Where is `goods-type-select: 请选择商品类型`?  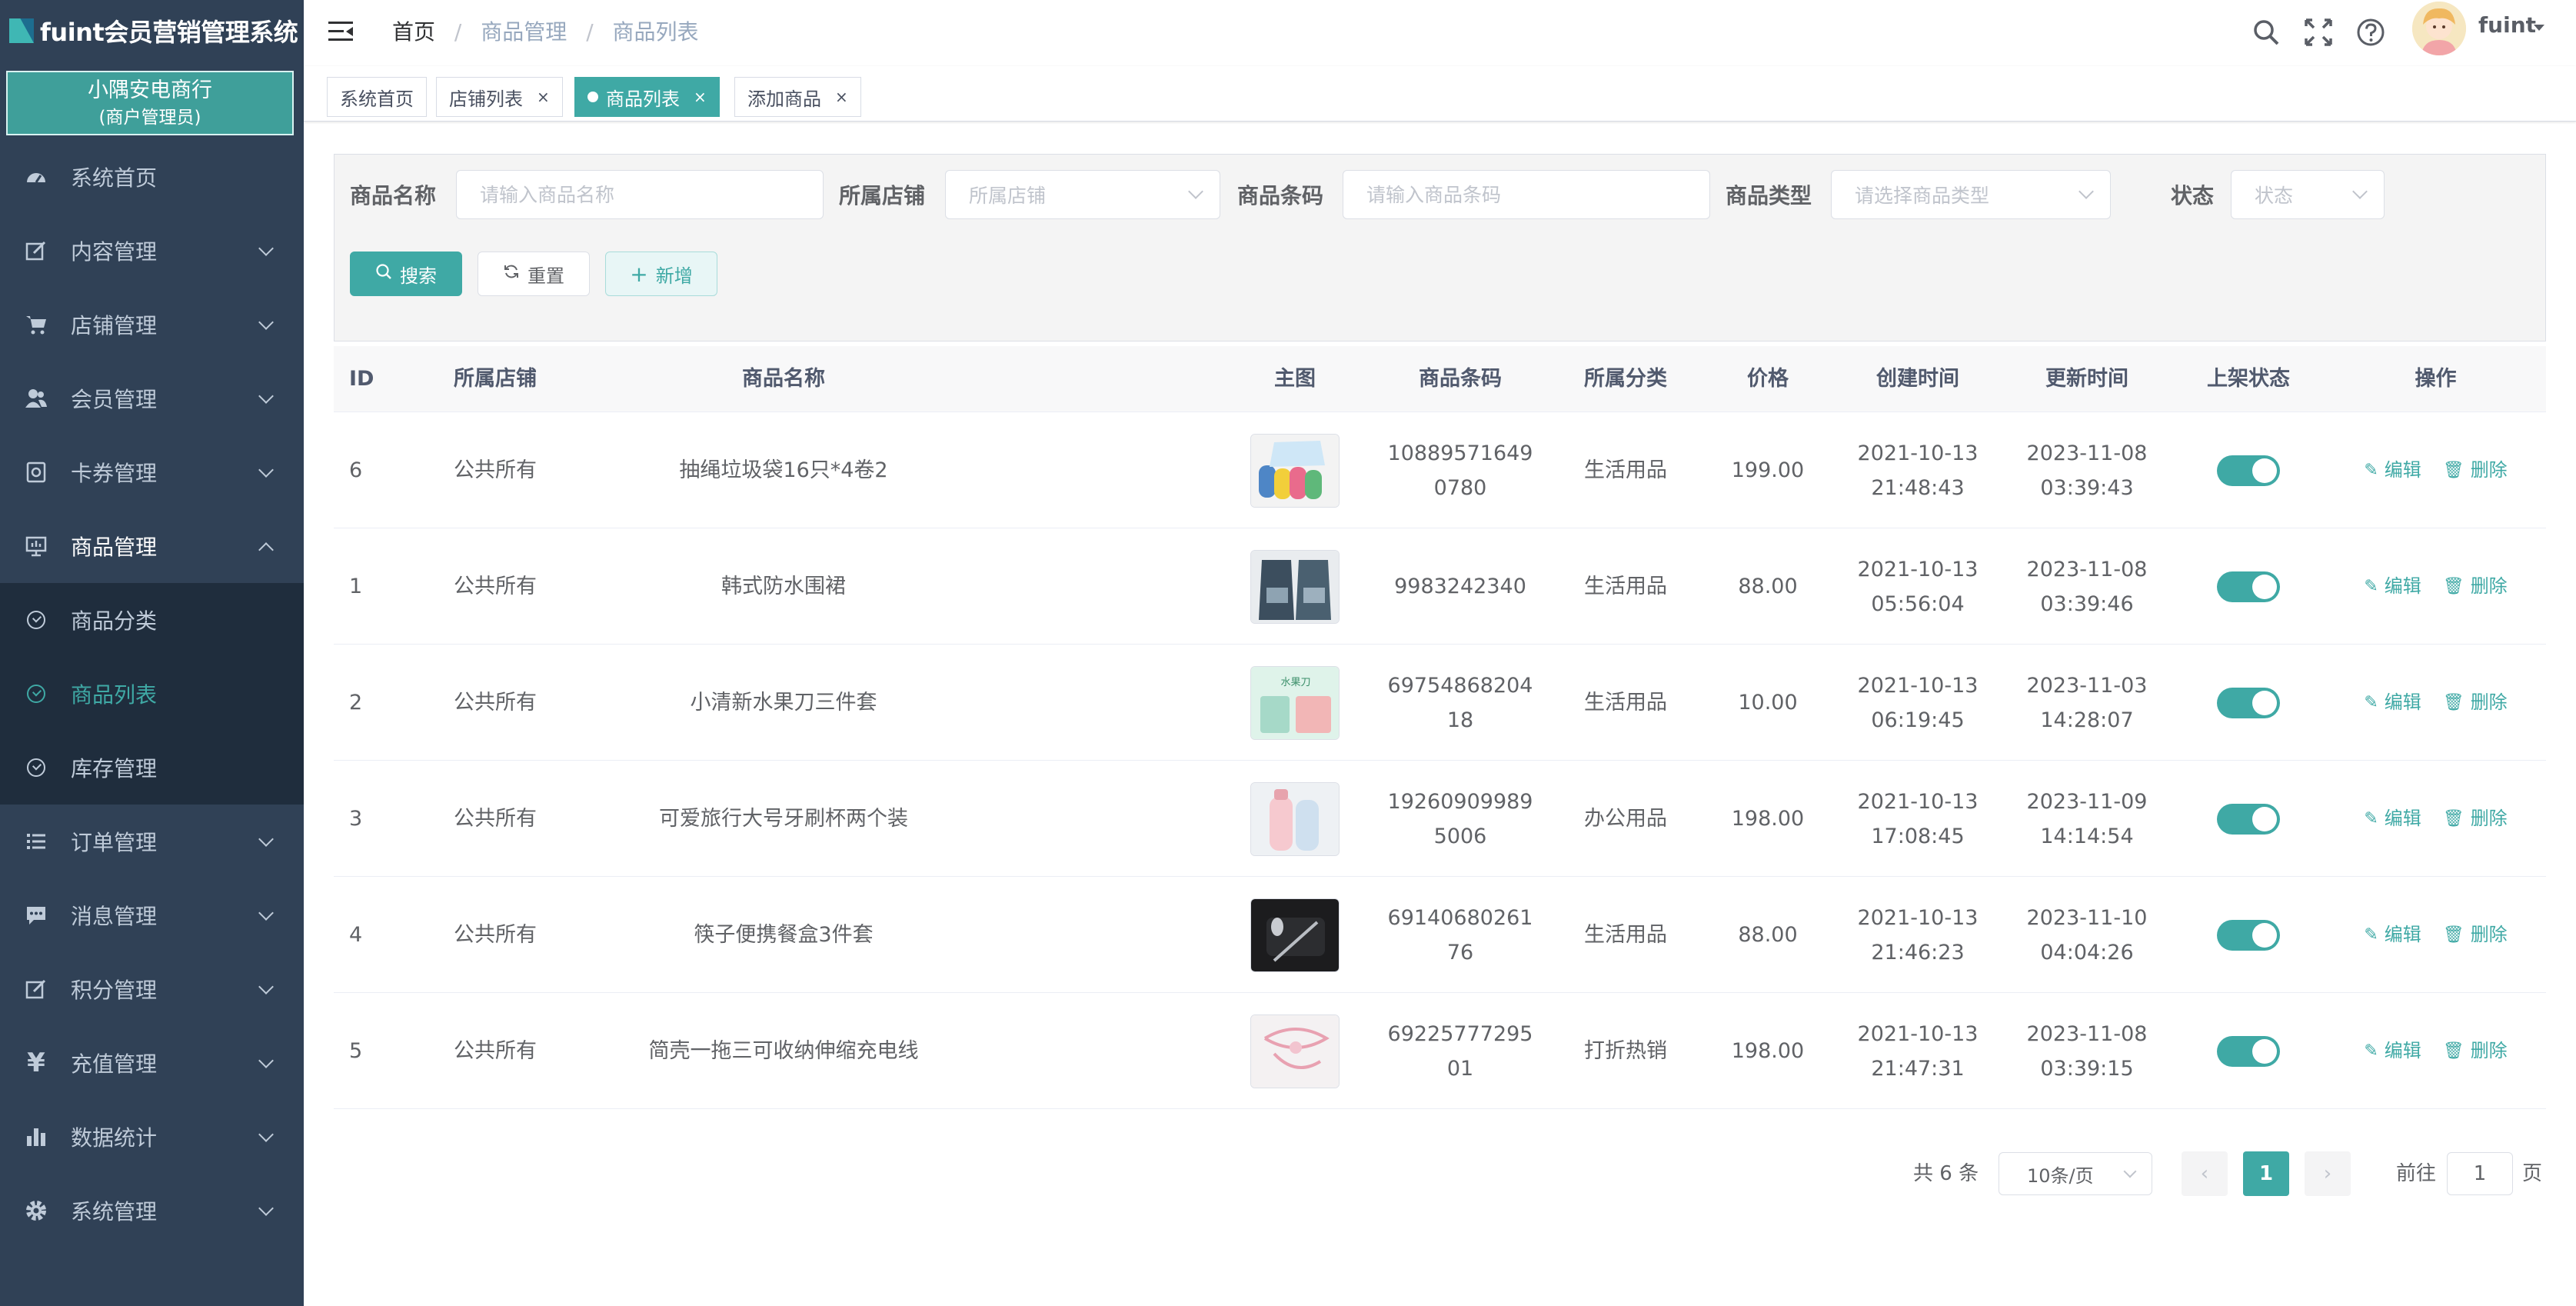 goods-type-select: 请选择商品类型 is located at coordinates (1971, 194).